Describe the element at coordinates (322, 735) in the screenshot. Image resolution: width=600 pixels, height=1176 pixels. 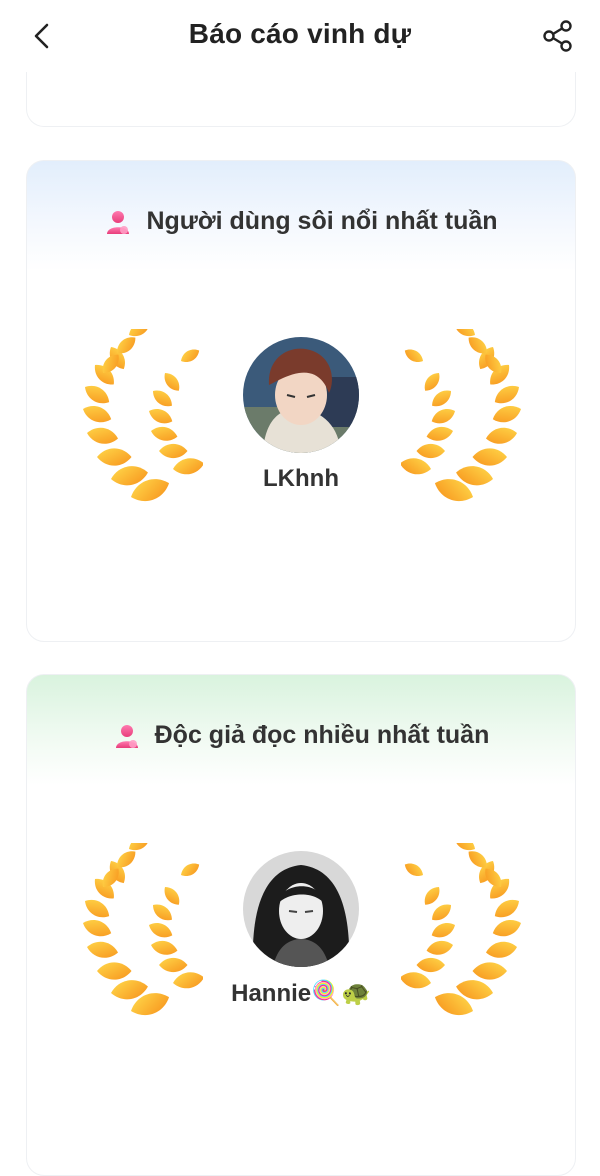
I see `card-title: Độc giả đọc nhiều nhất tuần` at that location.